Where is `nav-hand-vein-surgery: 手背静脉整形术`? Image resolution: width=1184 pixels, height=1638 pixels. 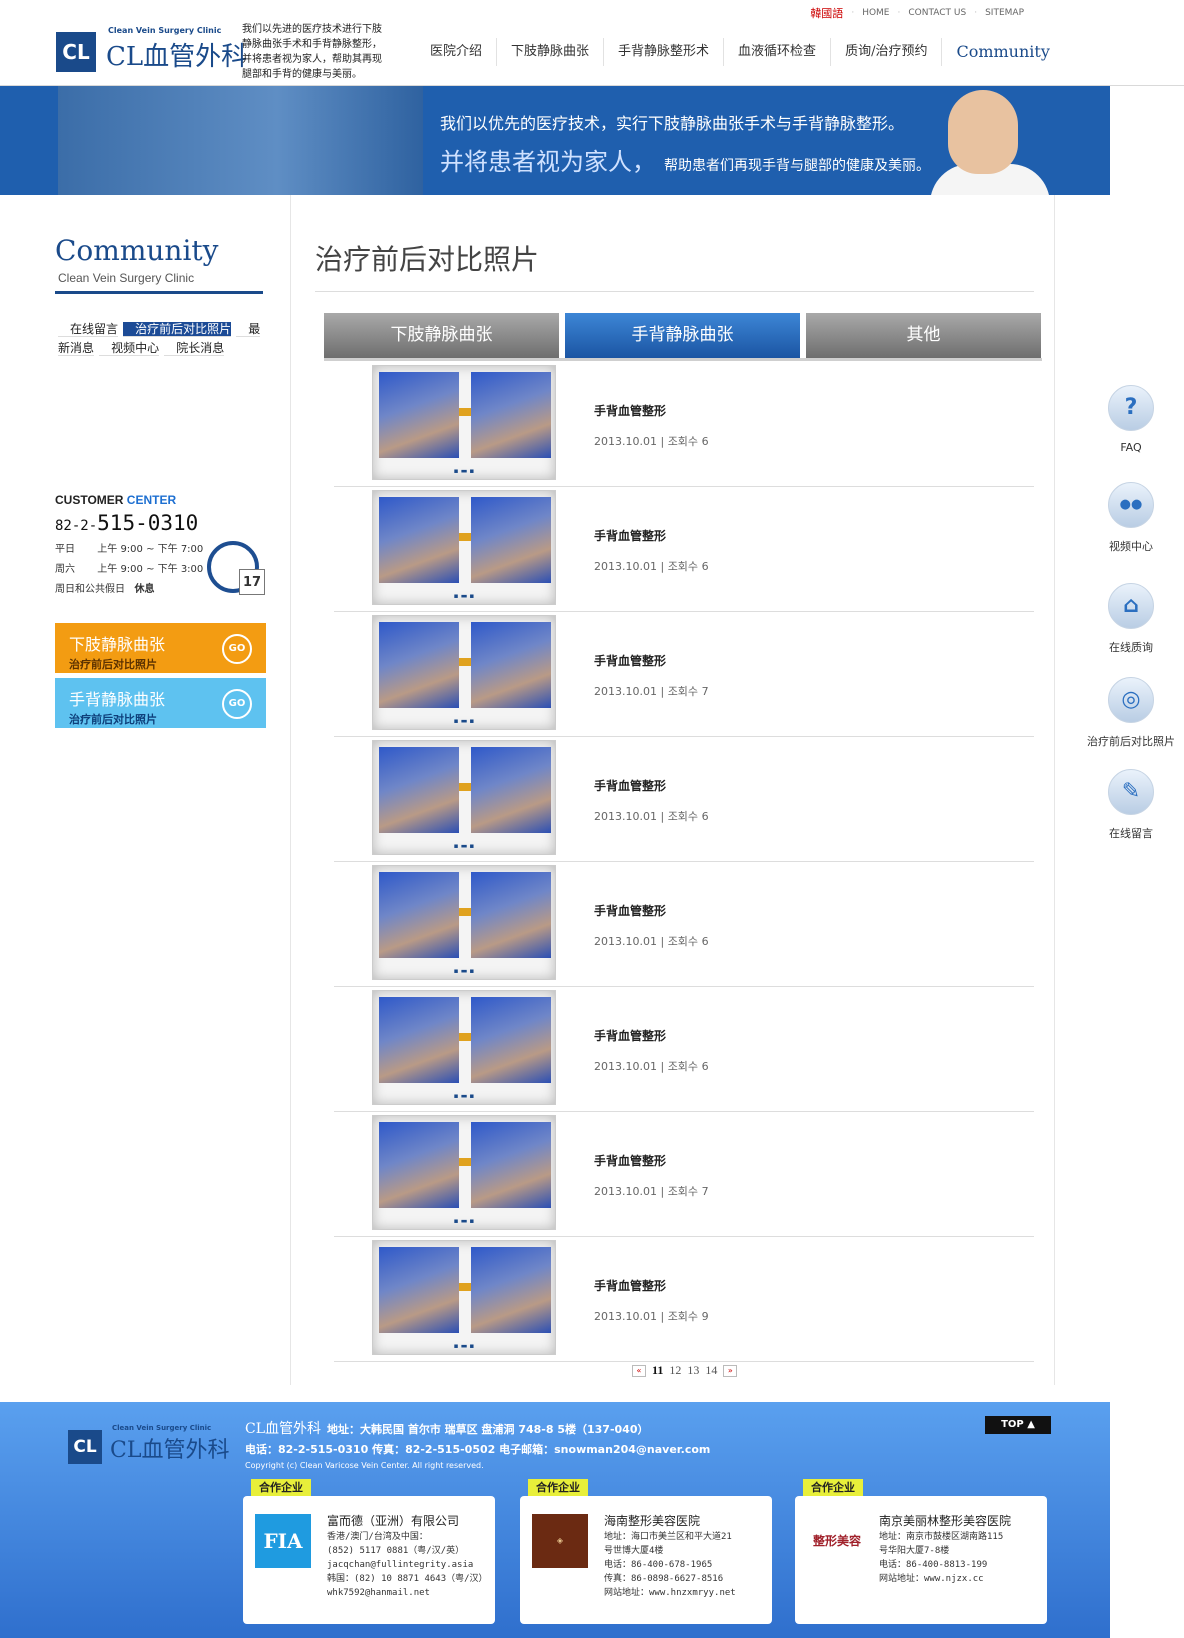
nav-hand-vein-surgery: 手背静脉整形术 is located at coordinates (664, 52).